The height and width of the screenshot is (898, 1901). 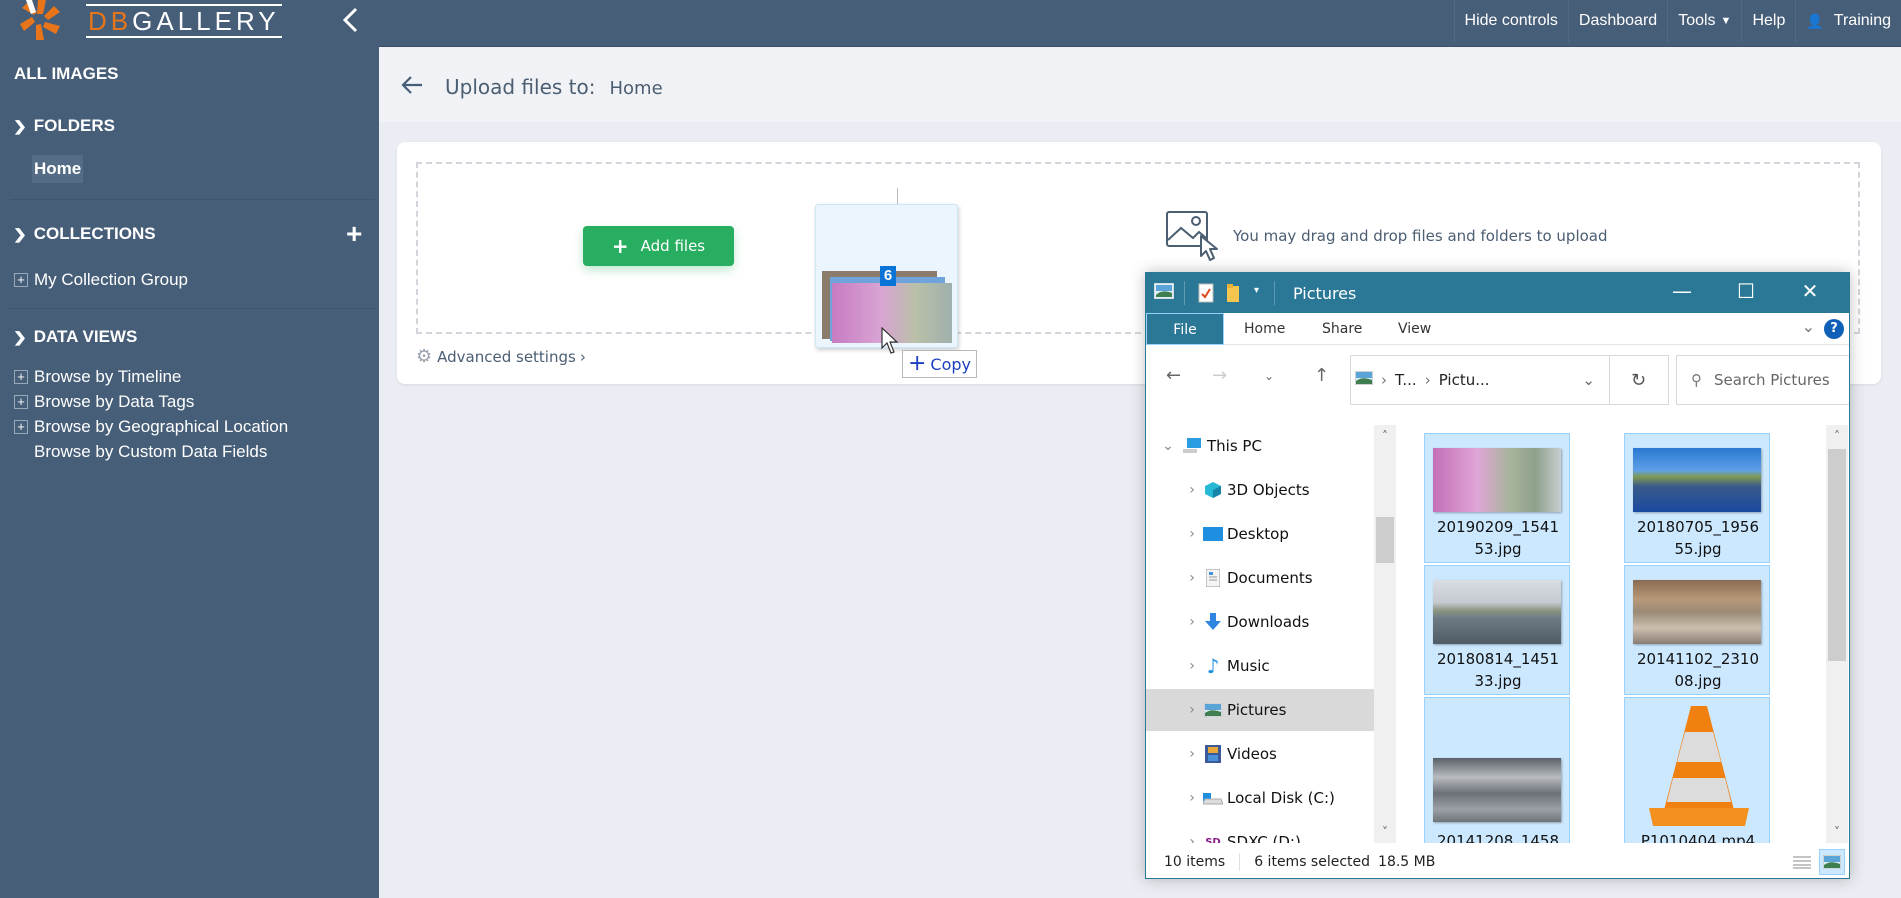 I want to click on navigation-pane-scrollbar: ˄ ˅, so click(x=1385, y=634).